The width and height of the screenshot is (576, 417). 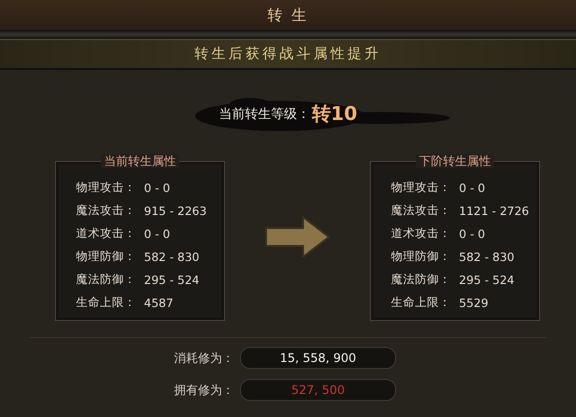 I want to click on cost-label: 消耗修为：, so click(x=204, y=358).